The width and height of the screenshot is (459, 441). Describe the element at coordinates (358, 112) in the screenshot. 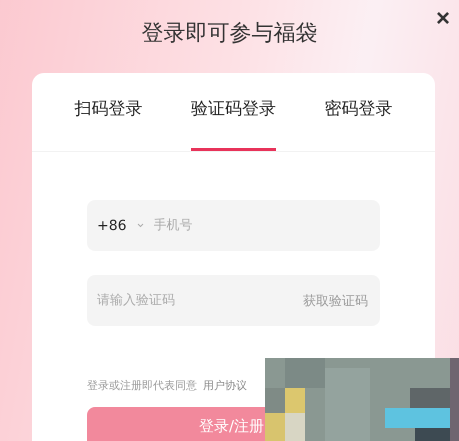

I see `login-tab: 密码登录` at that location.